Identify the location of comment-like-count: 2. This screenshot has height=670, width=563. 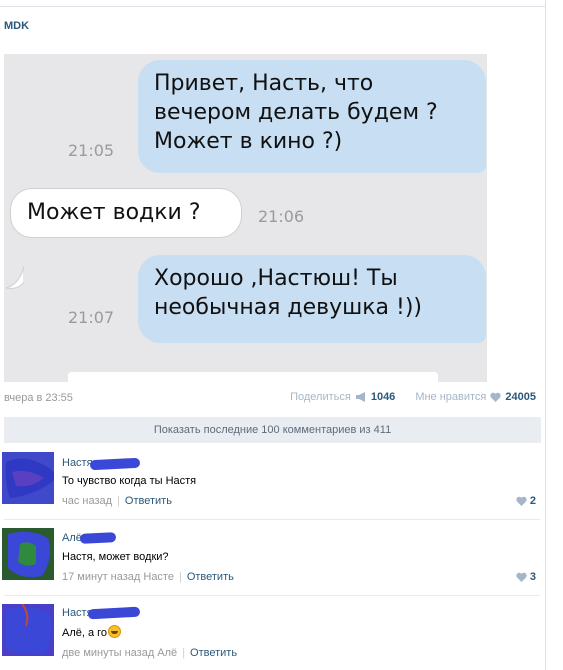
(532, 501).